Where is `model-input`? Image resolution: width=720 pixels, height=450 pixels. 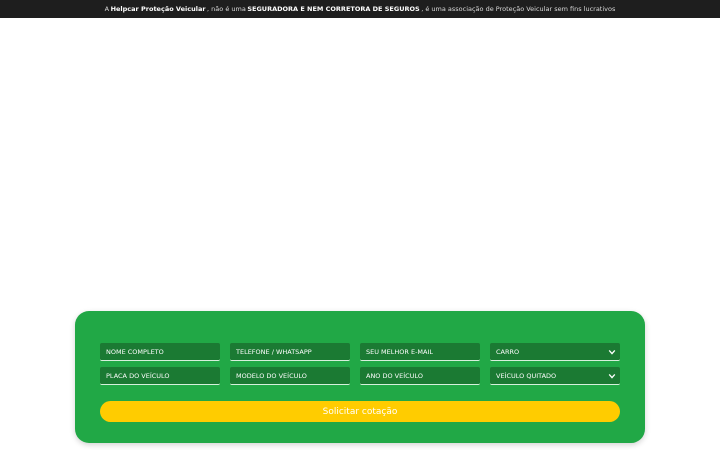
model-input is located at coordinates (290, 376).